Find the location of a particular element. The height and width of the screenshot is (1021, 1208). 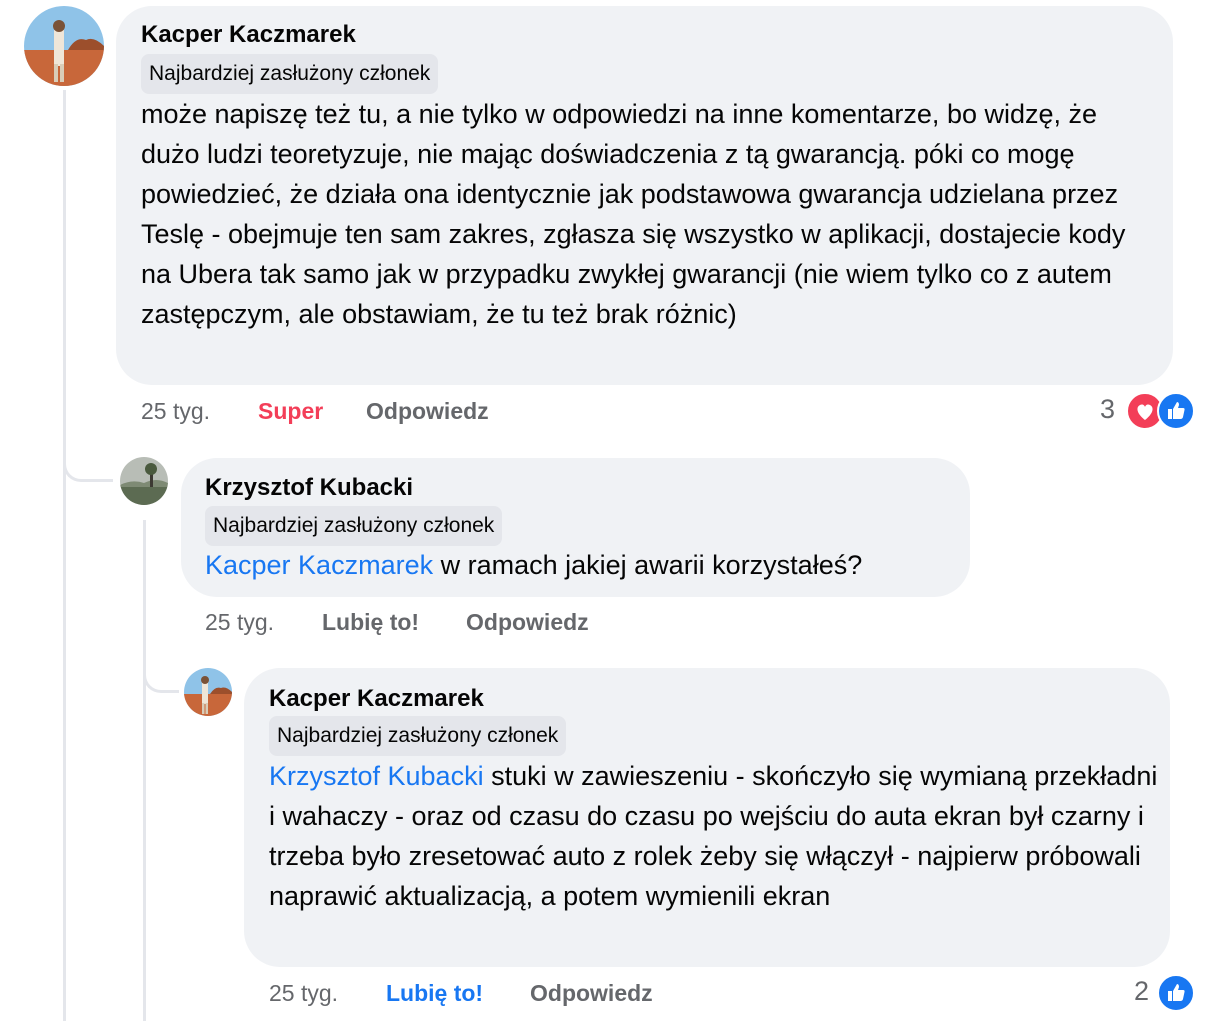

avatar-photo-landscape is located at coordinates (144, 481).